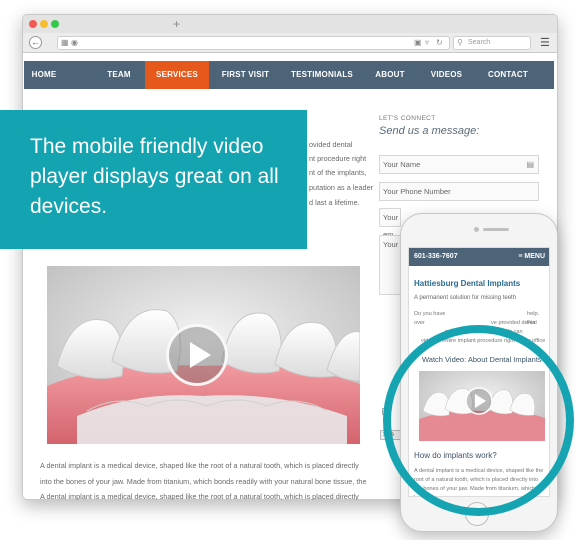 This screenshot has height=540, width=580. I want to click on mobile-menu-button: ≡ MENU, so click(531, 256).